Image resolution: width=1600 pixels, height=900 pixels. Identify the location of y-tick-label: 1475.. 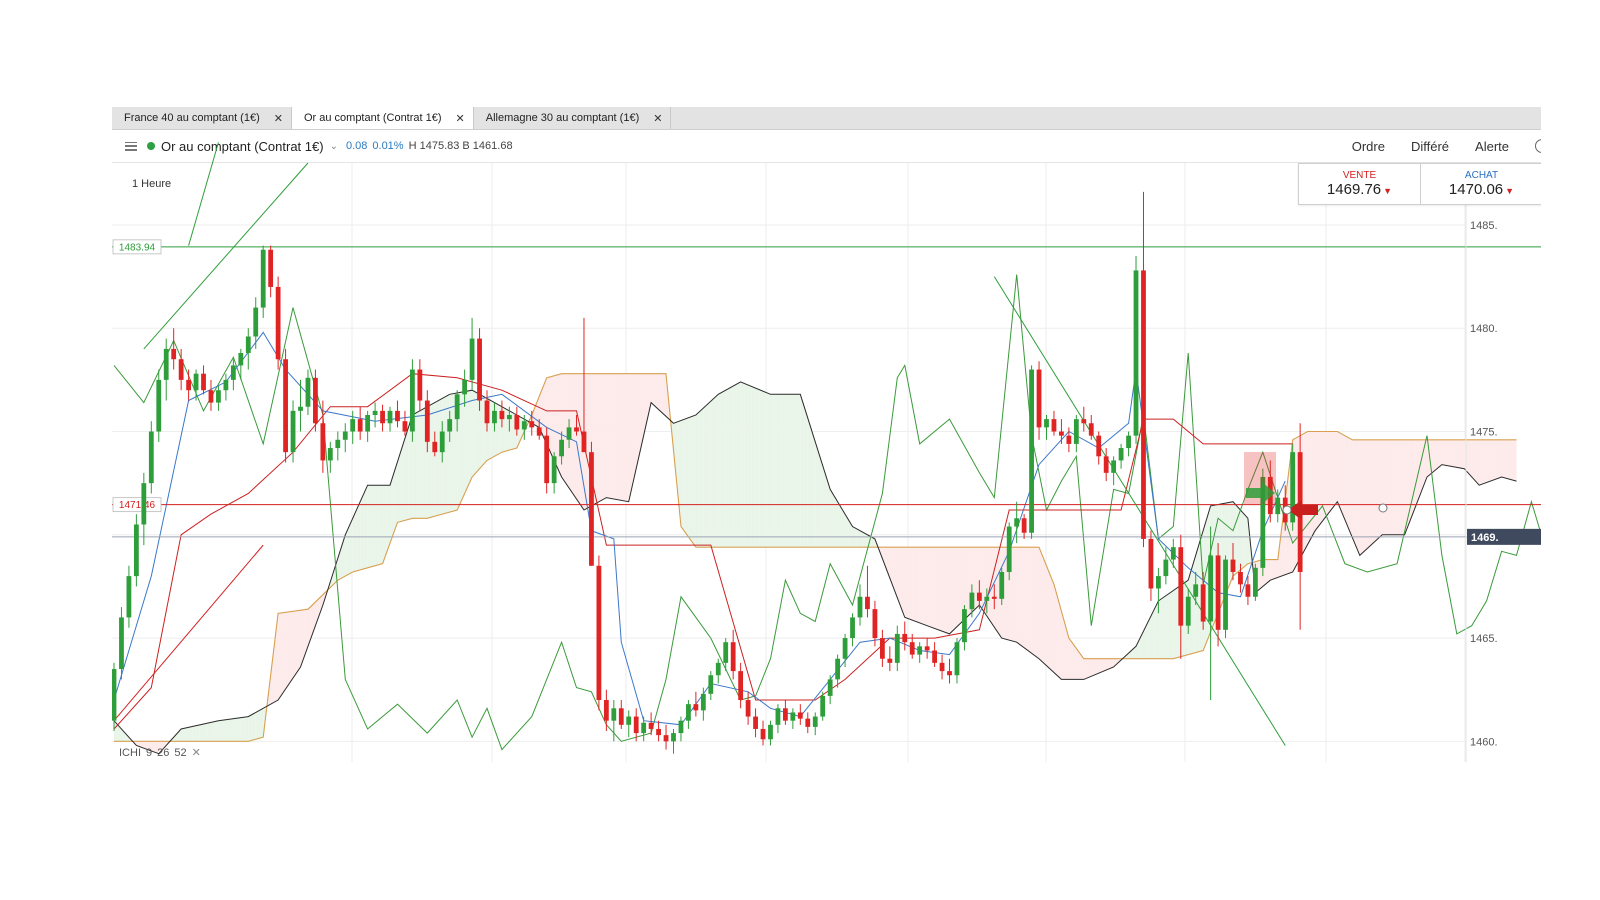
(1484, 433).